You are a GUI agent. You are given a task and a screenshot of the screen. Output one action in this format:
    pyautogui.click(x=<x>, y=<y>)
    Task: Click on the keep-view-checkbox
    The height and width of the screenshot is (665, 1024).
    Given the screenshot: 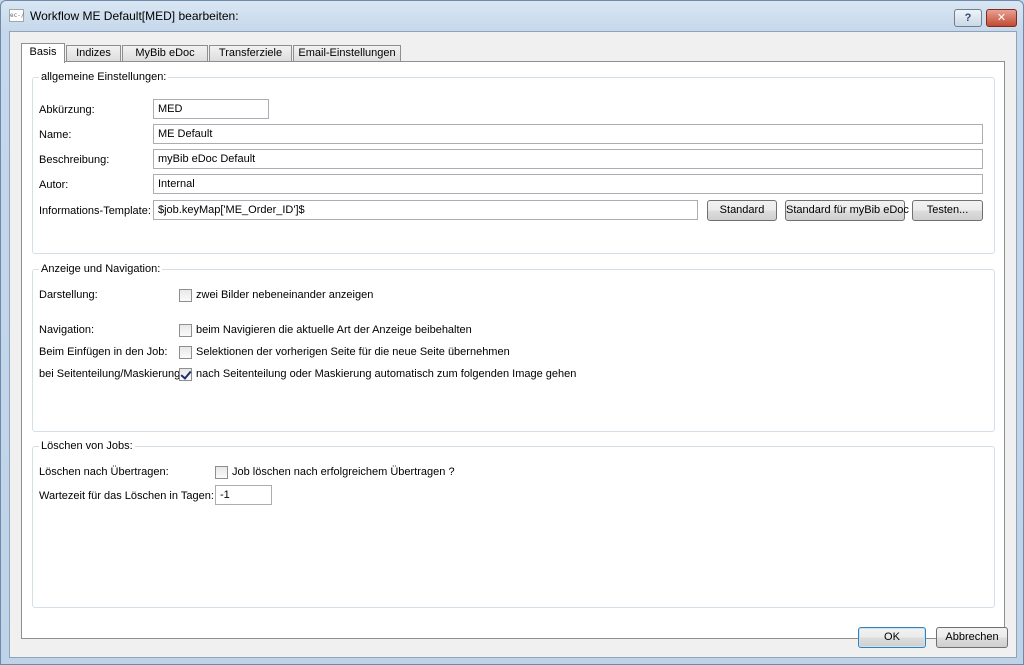 What is the action you would take?
    pyautogui.click(x=185, y=330)
    